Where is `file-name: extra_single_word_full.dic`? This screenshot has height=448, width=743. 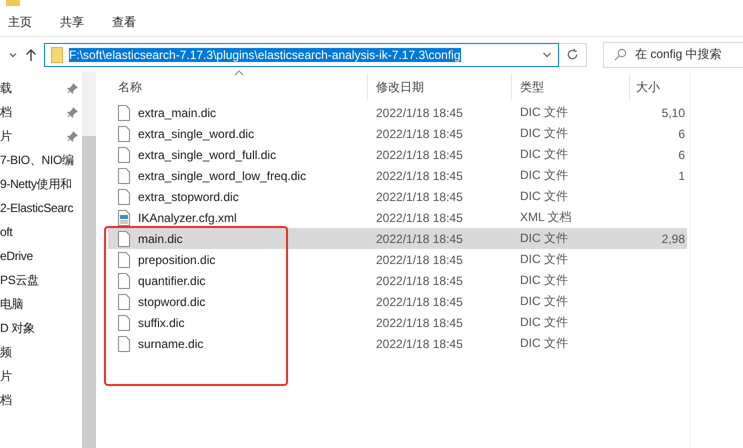
file-name: extra_single_word_full.dic is located at coordinates (207, 155).